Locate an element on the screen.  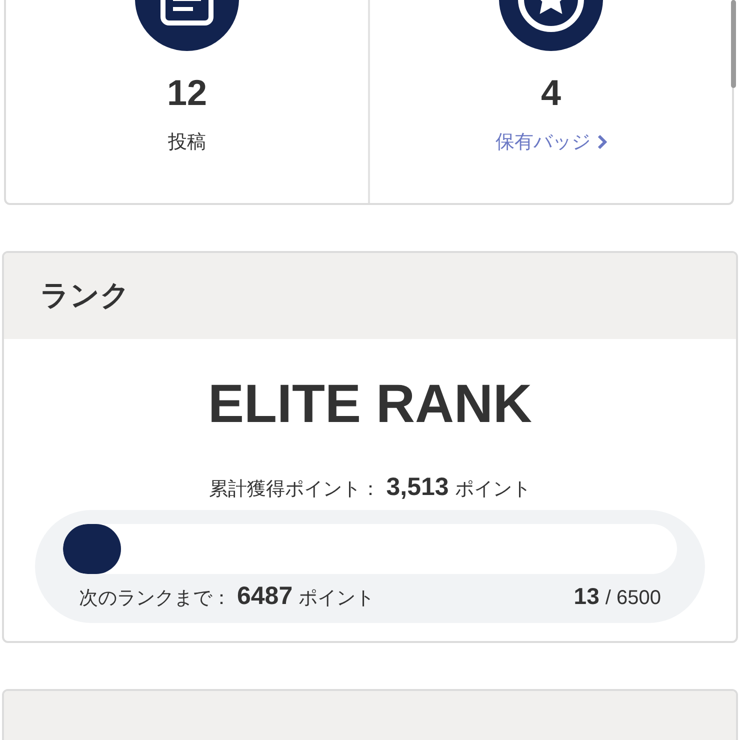
stat-label: 投稿 is located at coordinates (187, 142).